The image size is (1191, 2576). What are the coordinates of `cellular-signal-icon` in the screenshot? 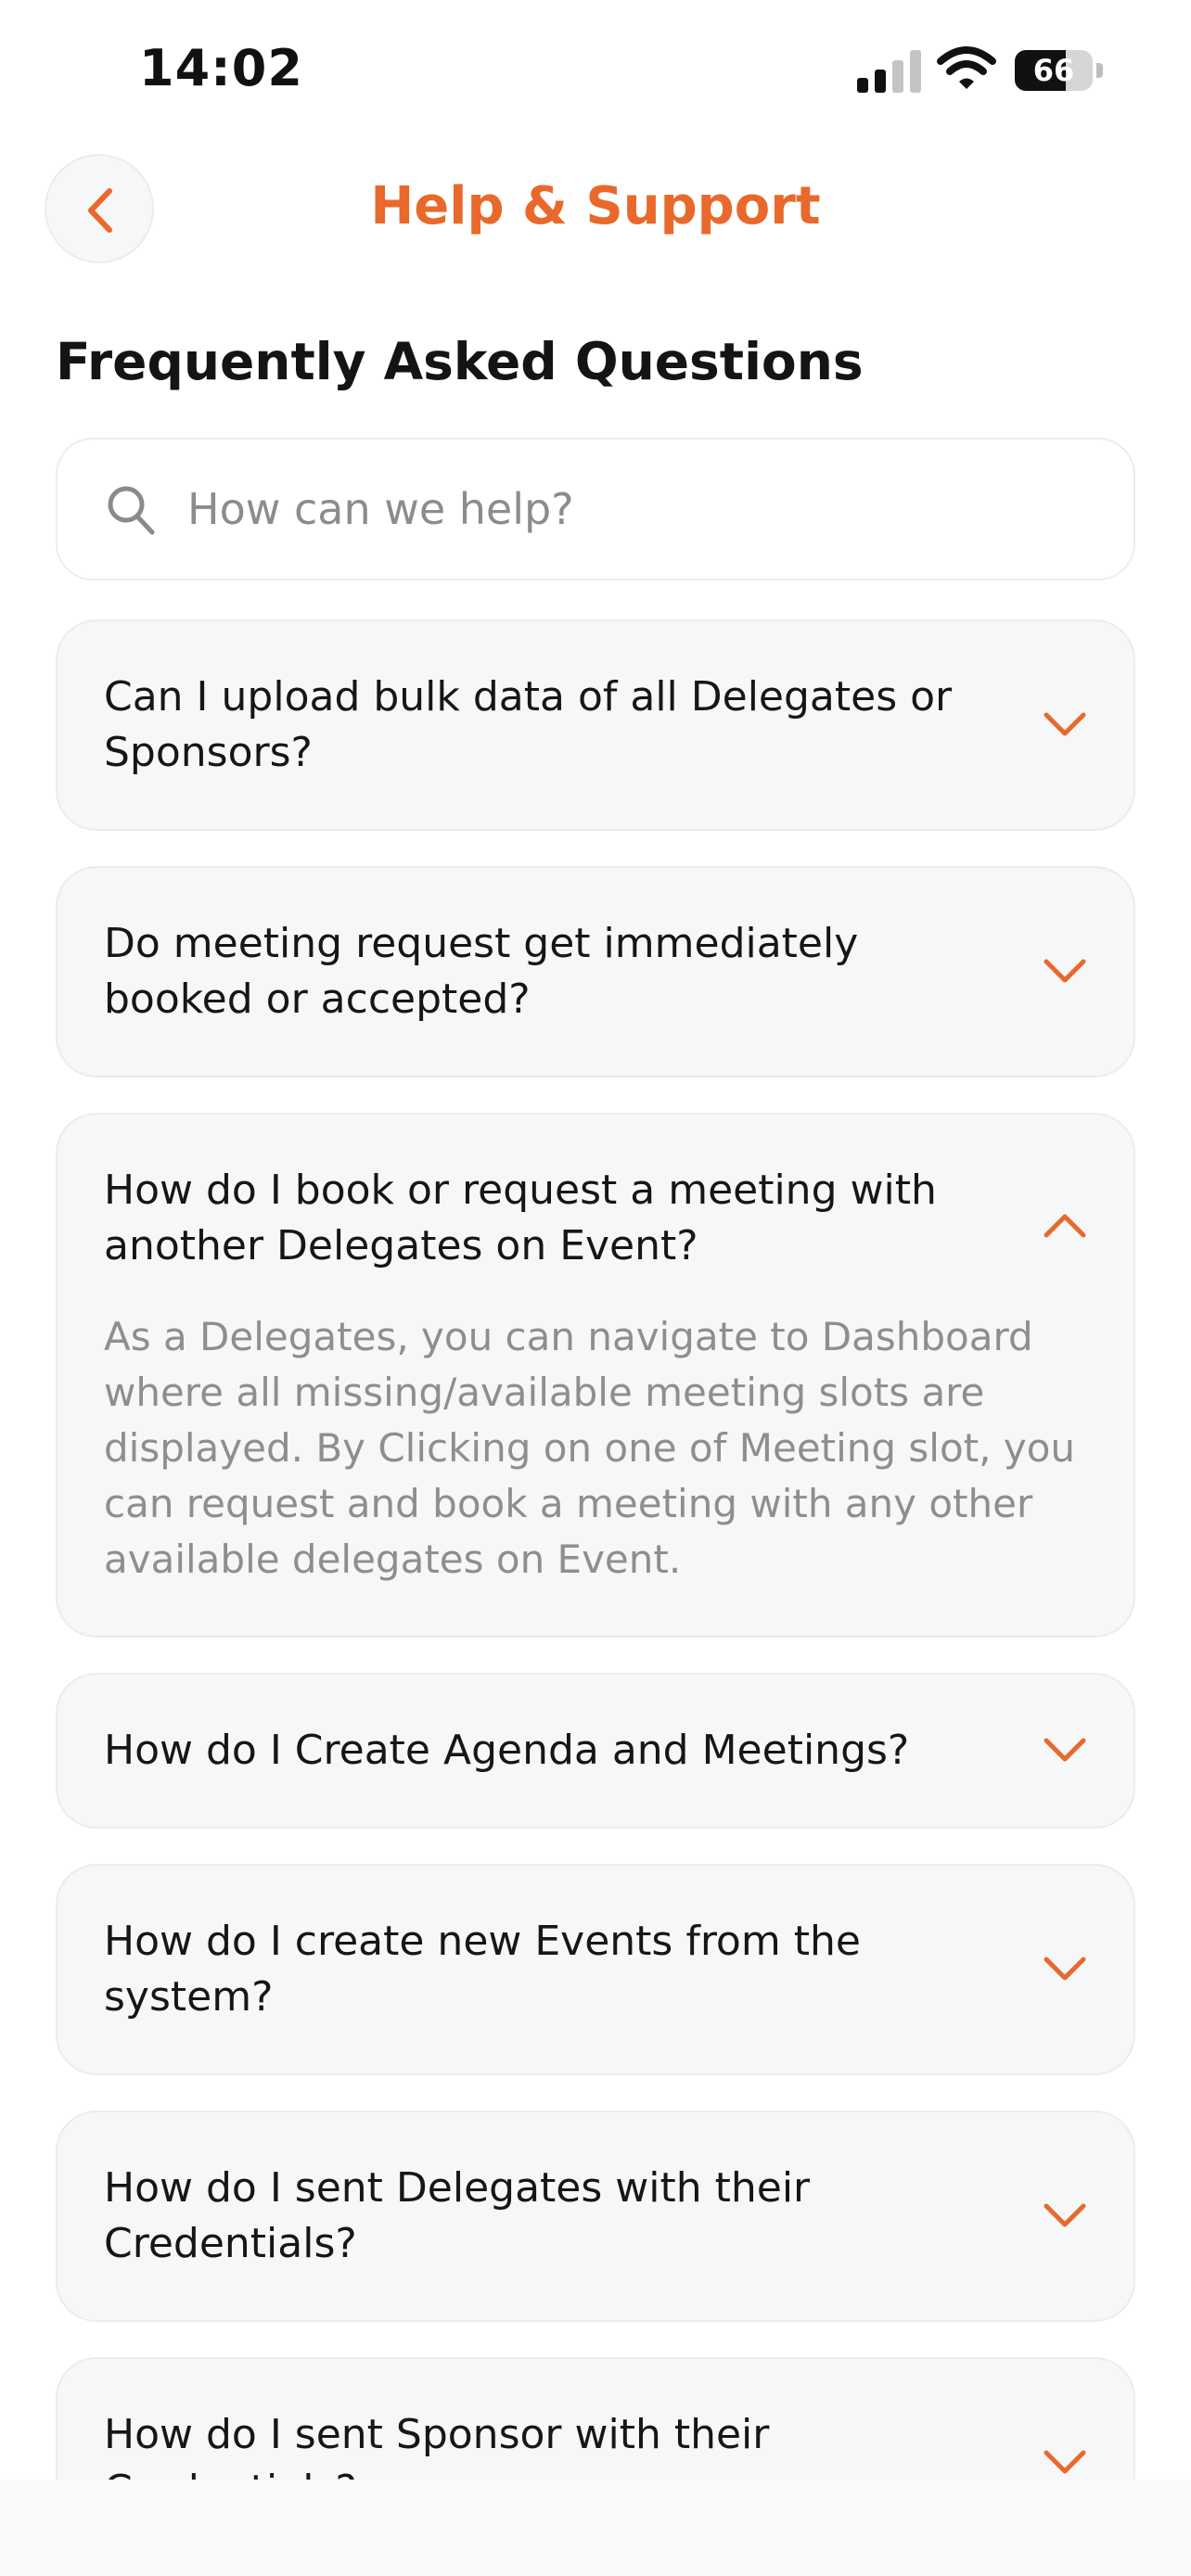 It's located at (889, 71).